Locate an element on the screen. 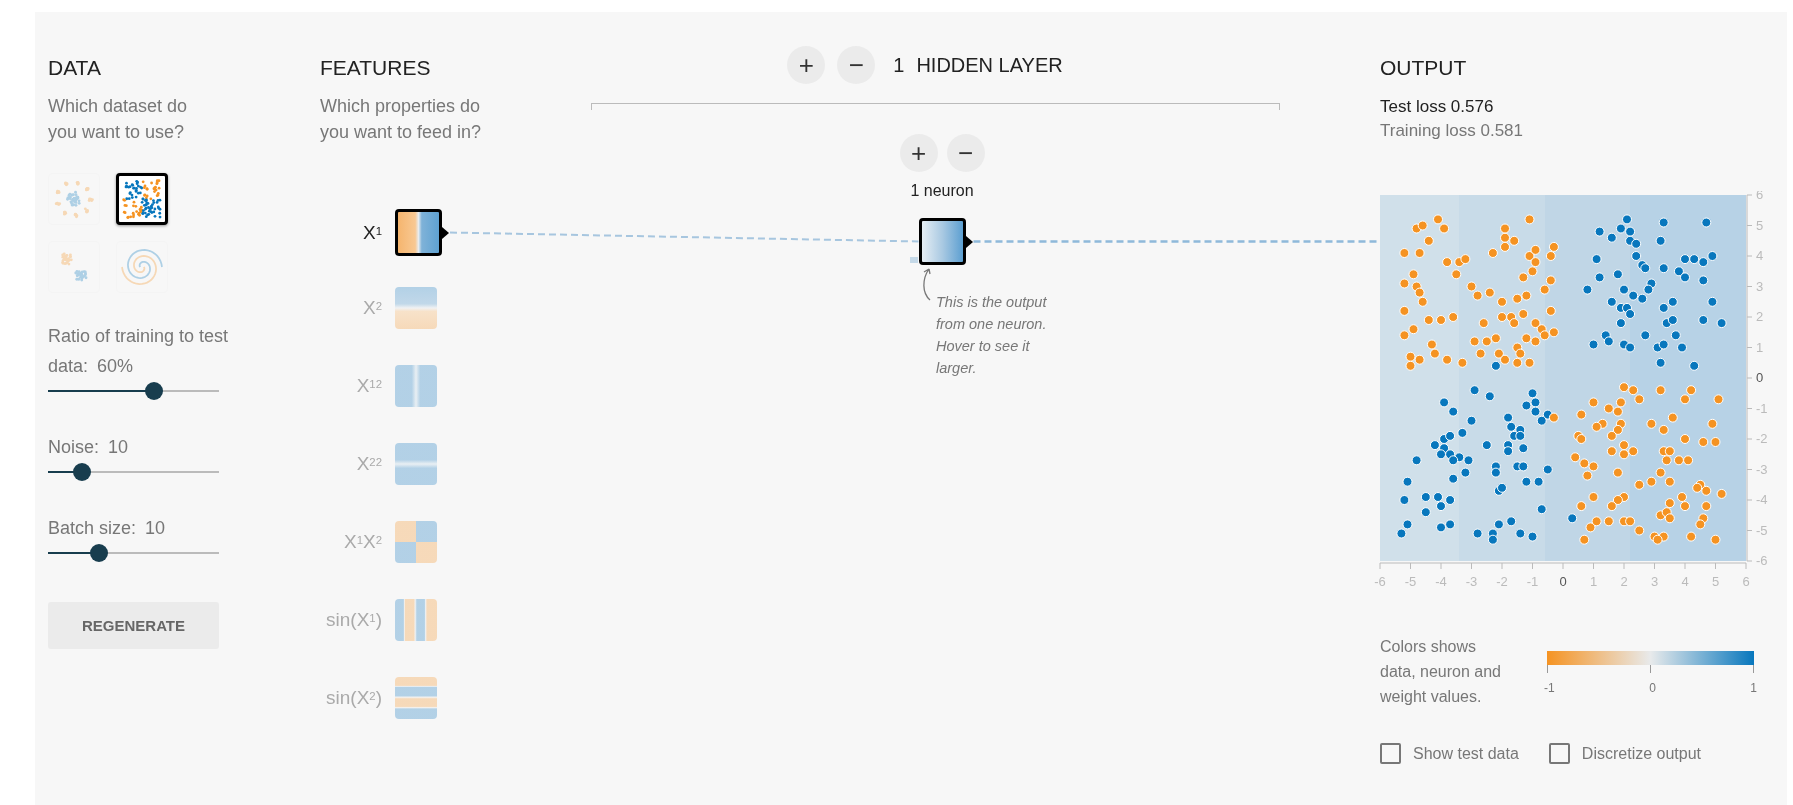 The image size is (1793, 805). checkbox-label: Discretize output is located at coordinates (1641, 753).